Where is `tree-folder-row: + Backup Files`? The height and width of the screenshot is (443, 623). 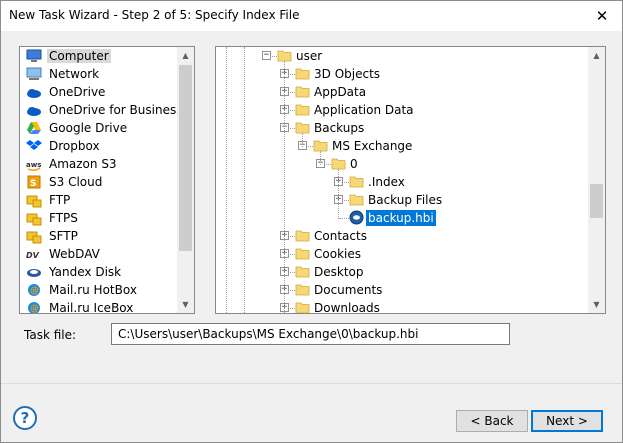
tree-folder-row: + Backup Files is located at coordinates (402, 200).